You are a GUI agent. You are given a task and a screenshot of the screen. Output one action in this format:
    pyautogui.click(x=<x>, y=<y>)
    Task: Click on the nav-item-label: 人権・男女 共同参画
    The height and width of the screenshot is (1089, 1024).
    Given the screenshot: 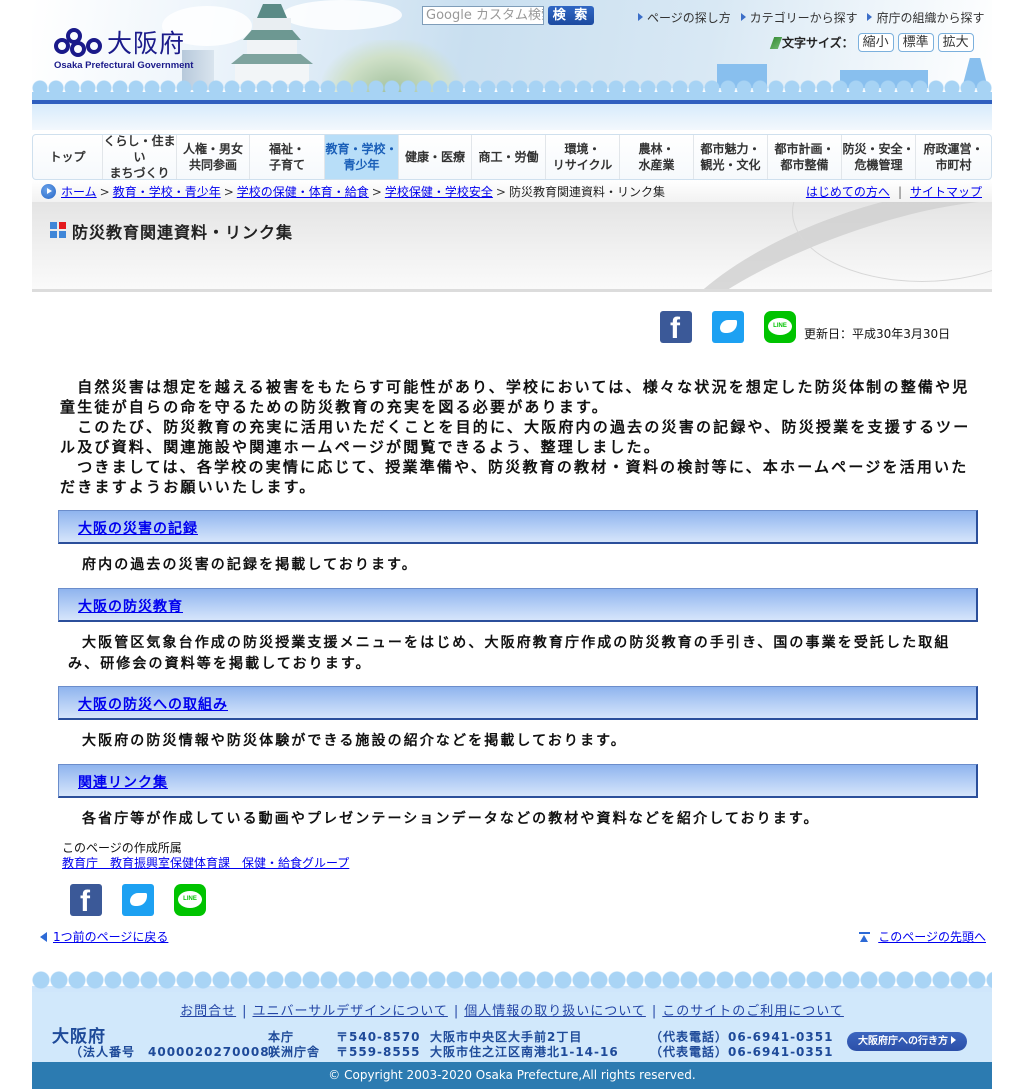 What is the action you would take?
    pyautogui.click(x=212, y=157)
    